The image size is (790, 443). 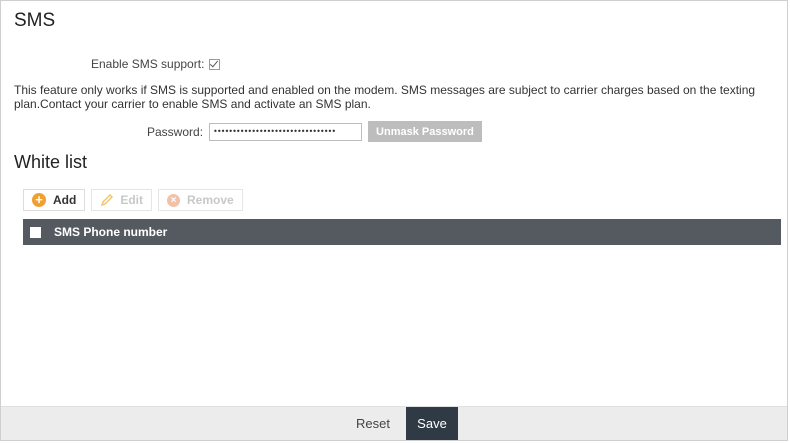 I want to click on whitelist-title: White list, so click(x=51, y=162).